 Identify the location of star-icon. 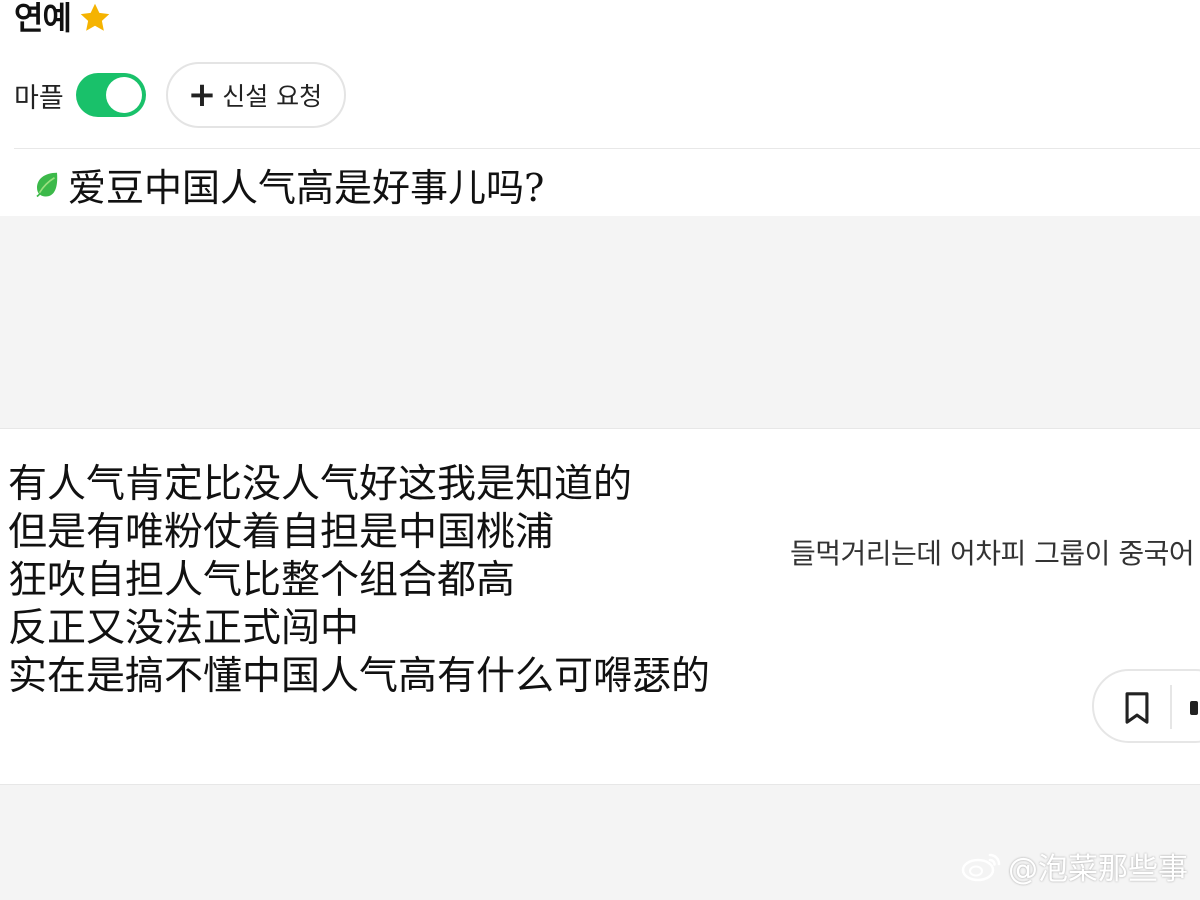
(95, 18).